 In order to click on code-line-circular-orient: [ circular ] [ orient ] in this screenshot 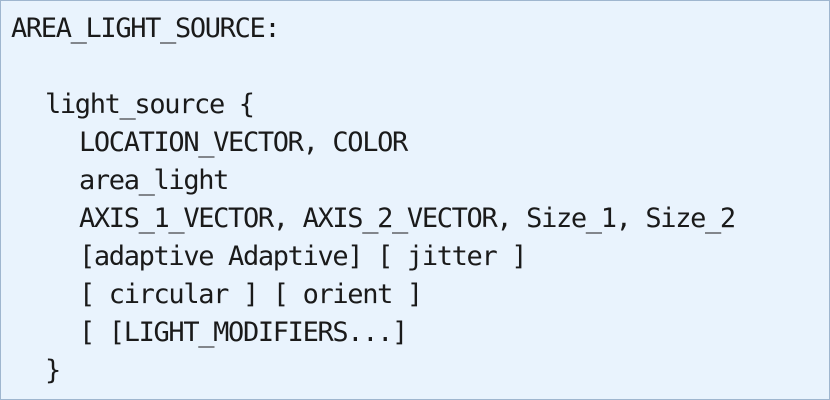, I will do `click(251, 294)`.